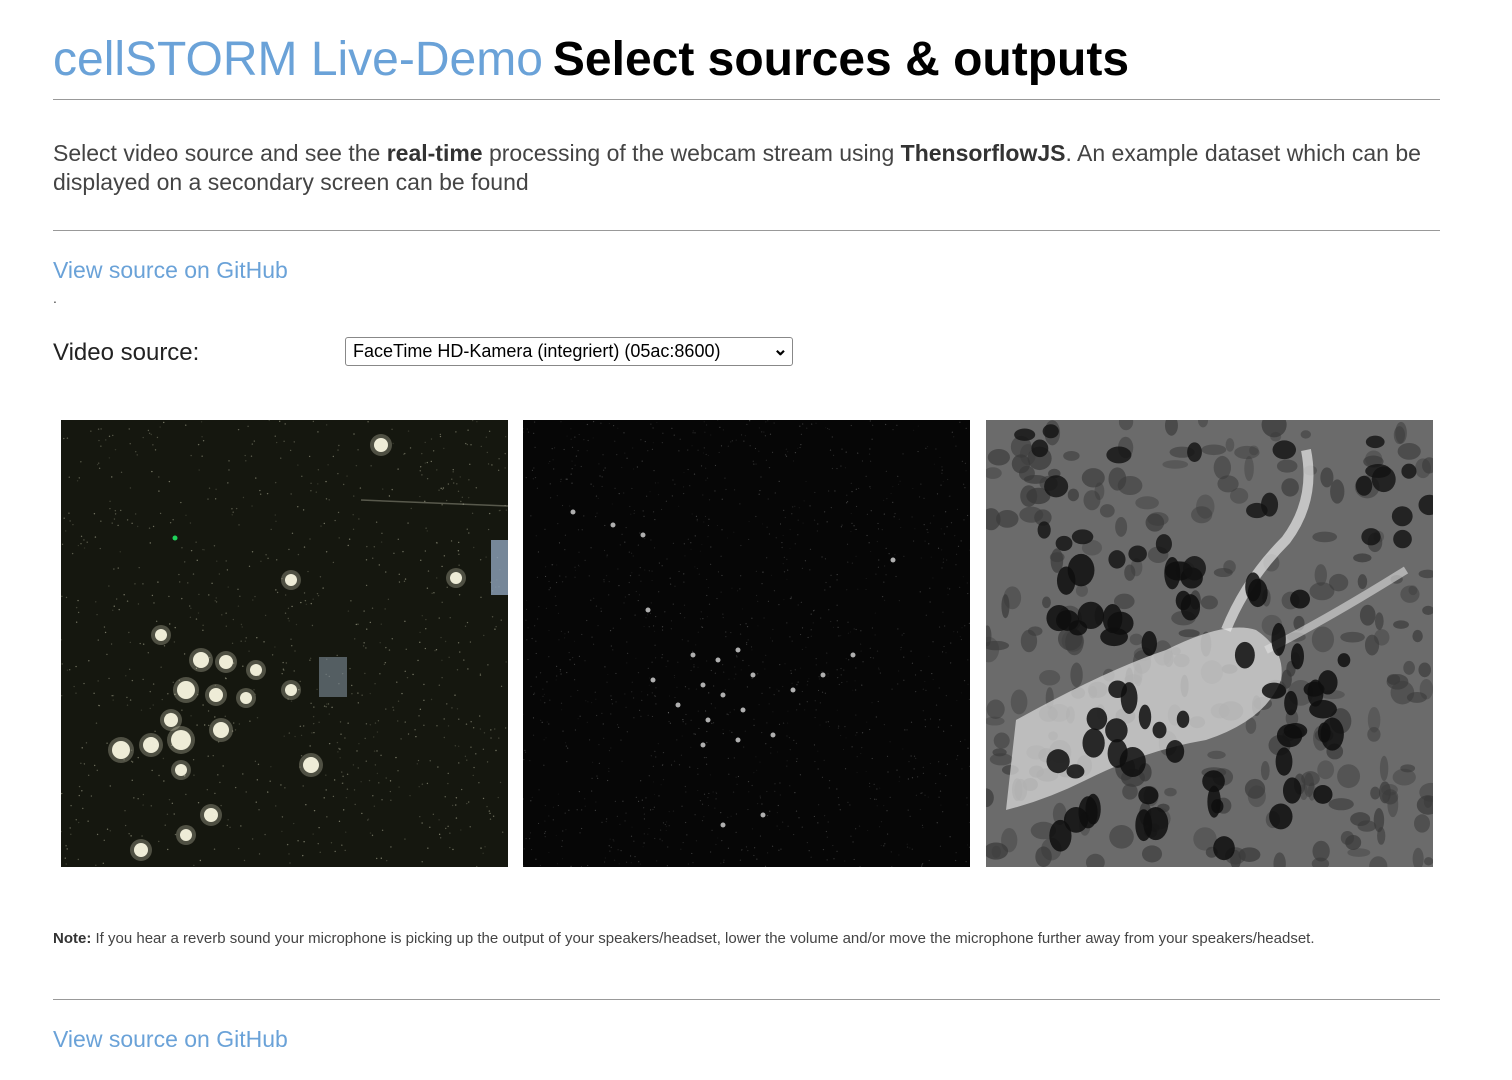 Image resolution: width=1512 pixels, height=1080 pixels. I want to click on chevron-down-icon: ⌄, so click(780, 349).